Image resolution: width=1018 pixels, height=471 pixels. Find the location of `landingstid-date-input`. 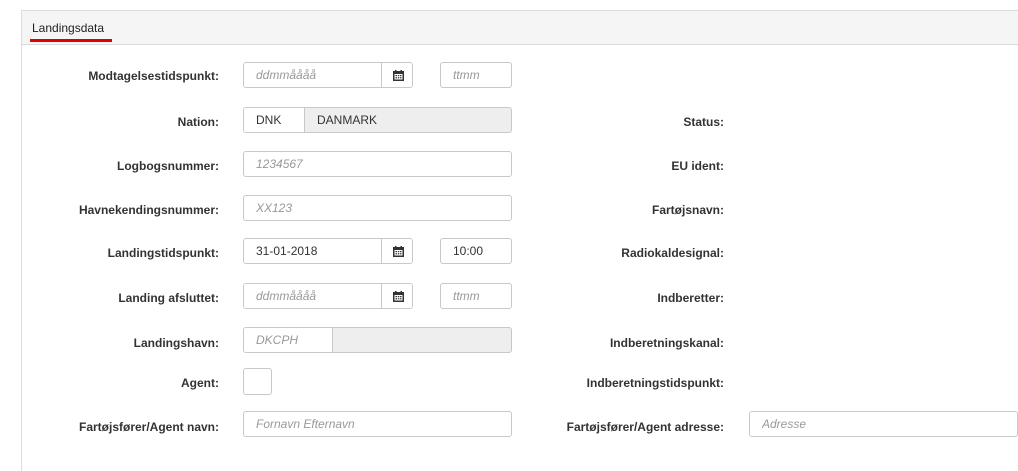

landingstid-date-input is located at coordinates (312, 251).